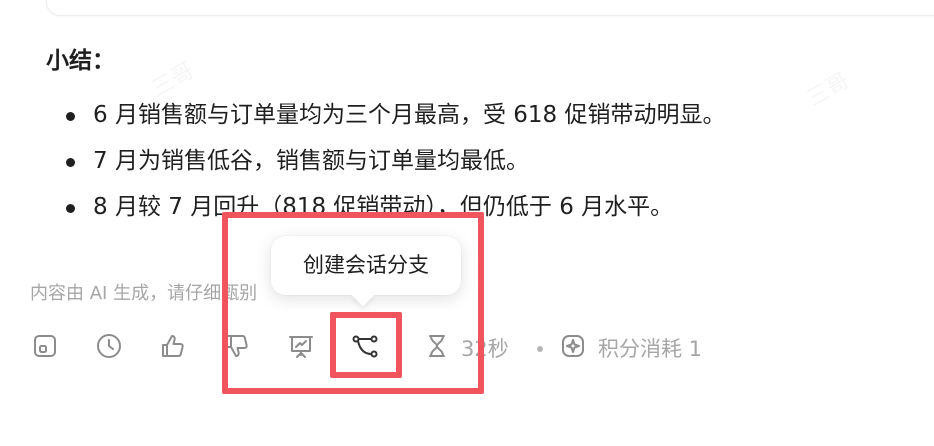 This screenshot has width=934, height=446. What do you see at coordinates (490, 8) in the screenshot?
I see `previous-message-card` at bounding box center [490, 8].